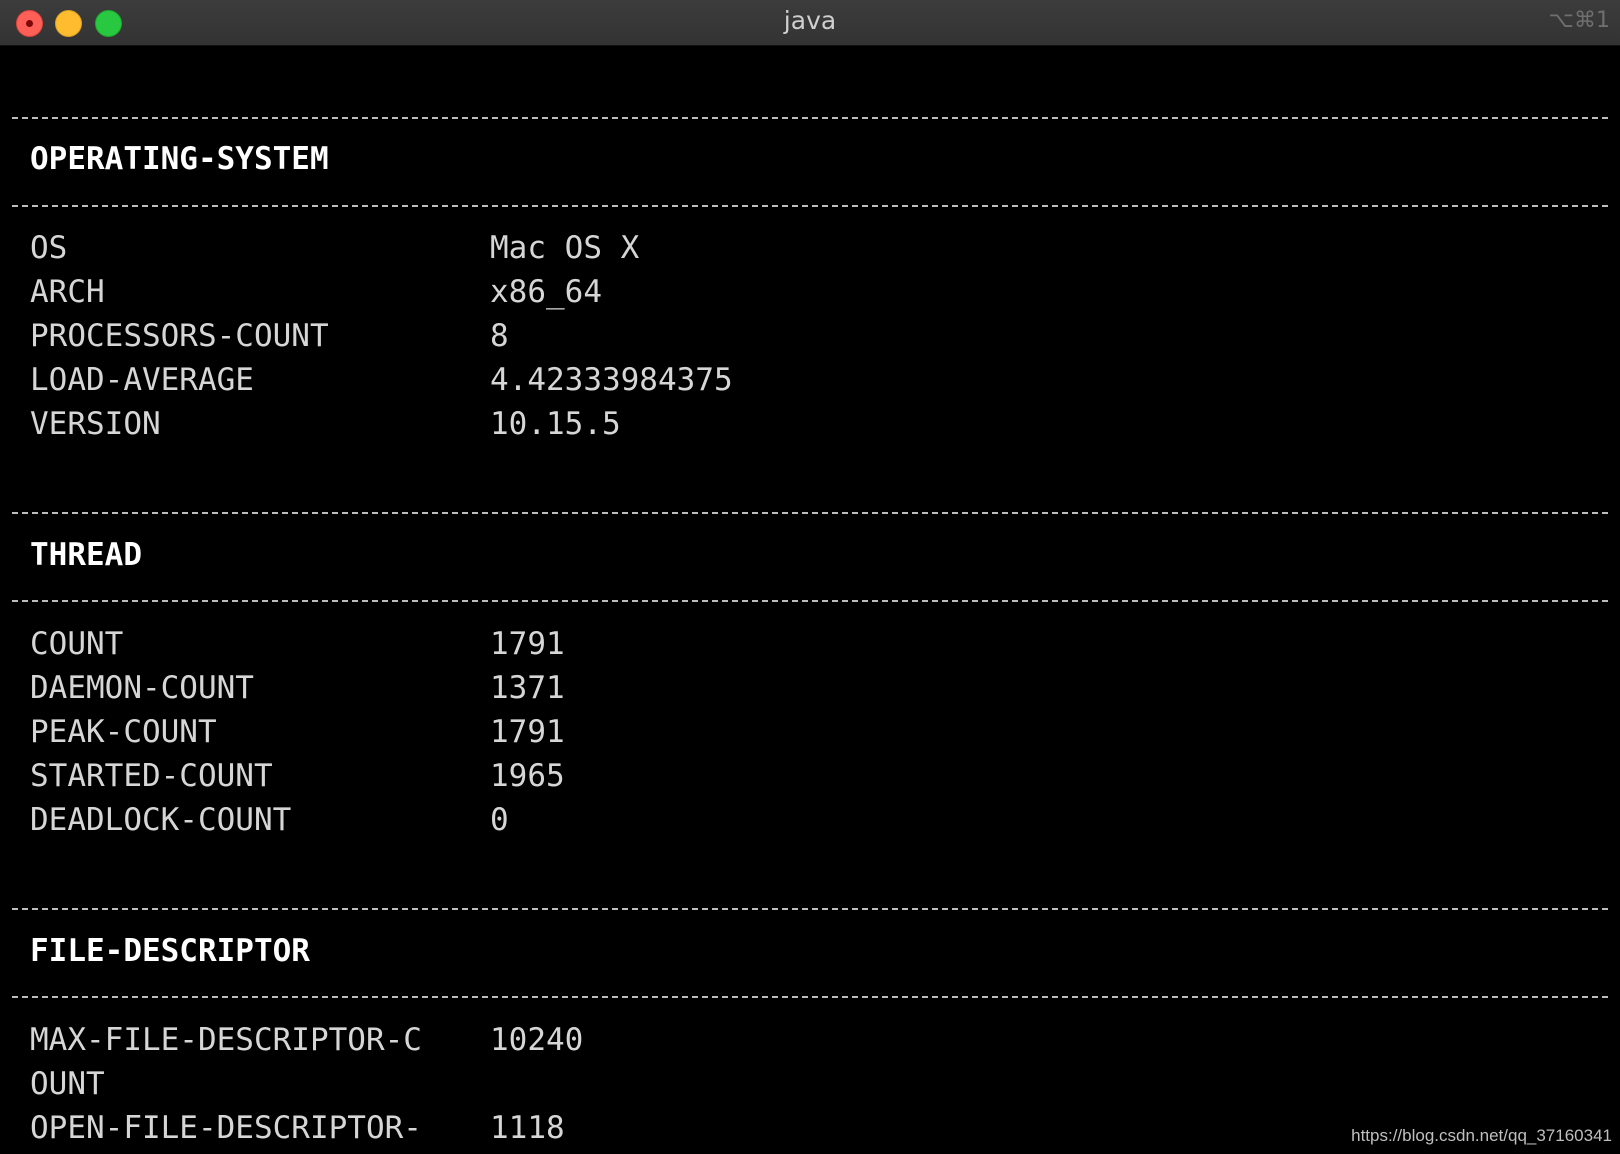  Describe the element at coordinates (179, 336) in the screenshot. I see `row-key: PROCESSORS-COUNT` at that location.